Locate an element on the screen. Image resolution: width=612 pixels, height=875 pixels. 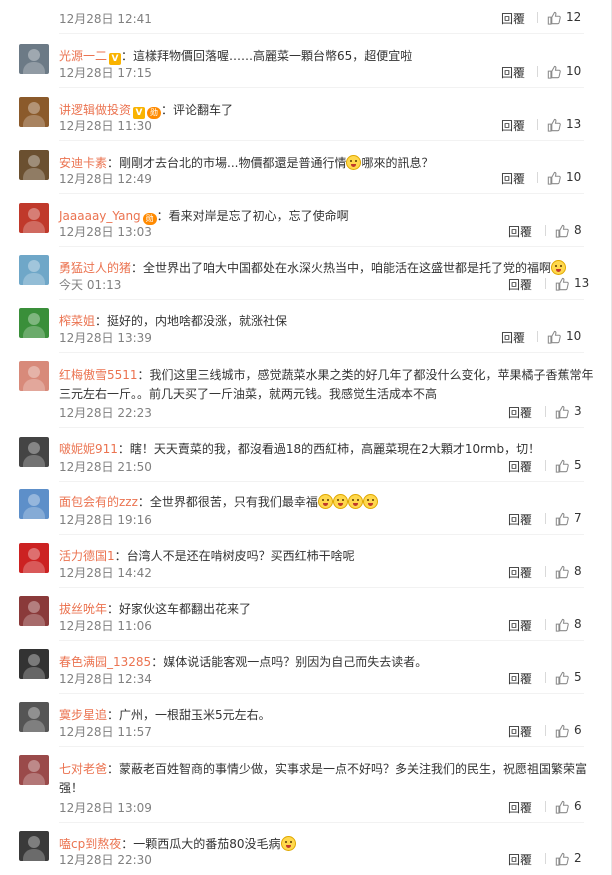
like-count: 7 is located at coordinates (578, 518).